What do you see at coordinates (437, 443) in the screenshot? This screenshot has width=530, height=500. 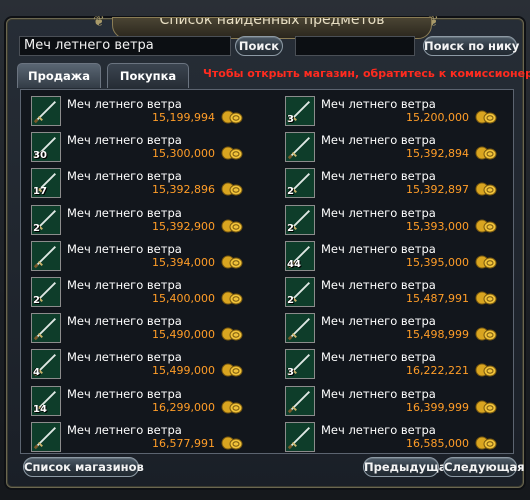 I see `item-price: 16,585,000` at bounding box center [437, 443].